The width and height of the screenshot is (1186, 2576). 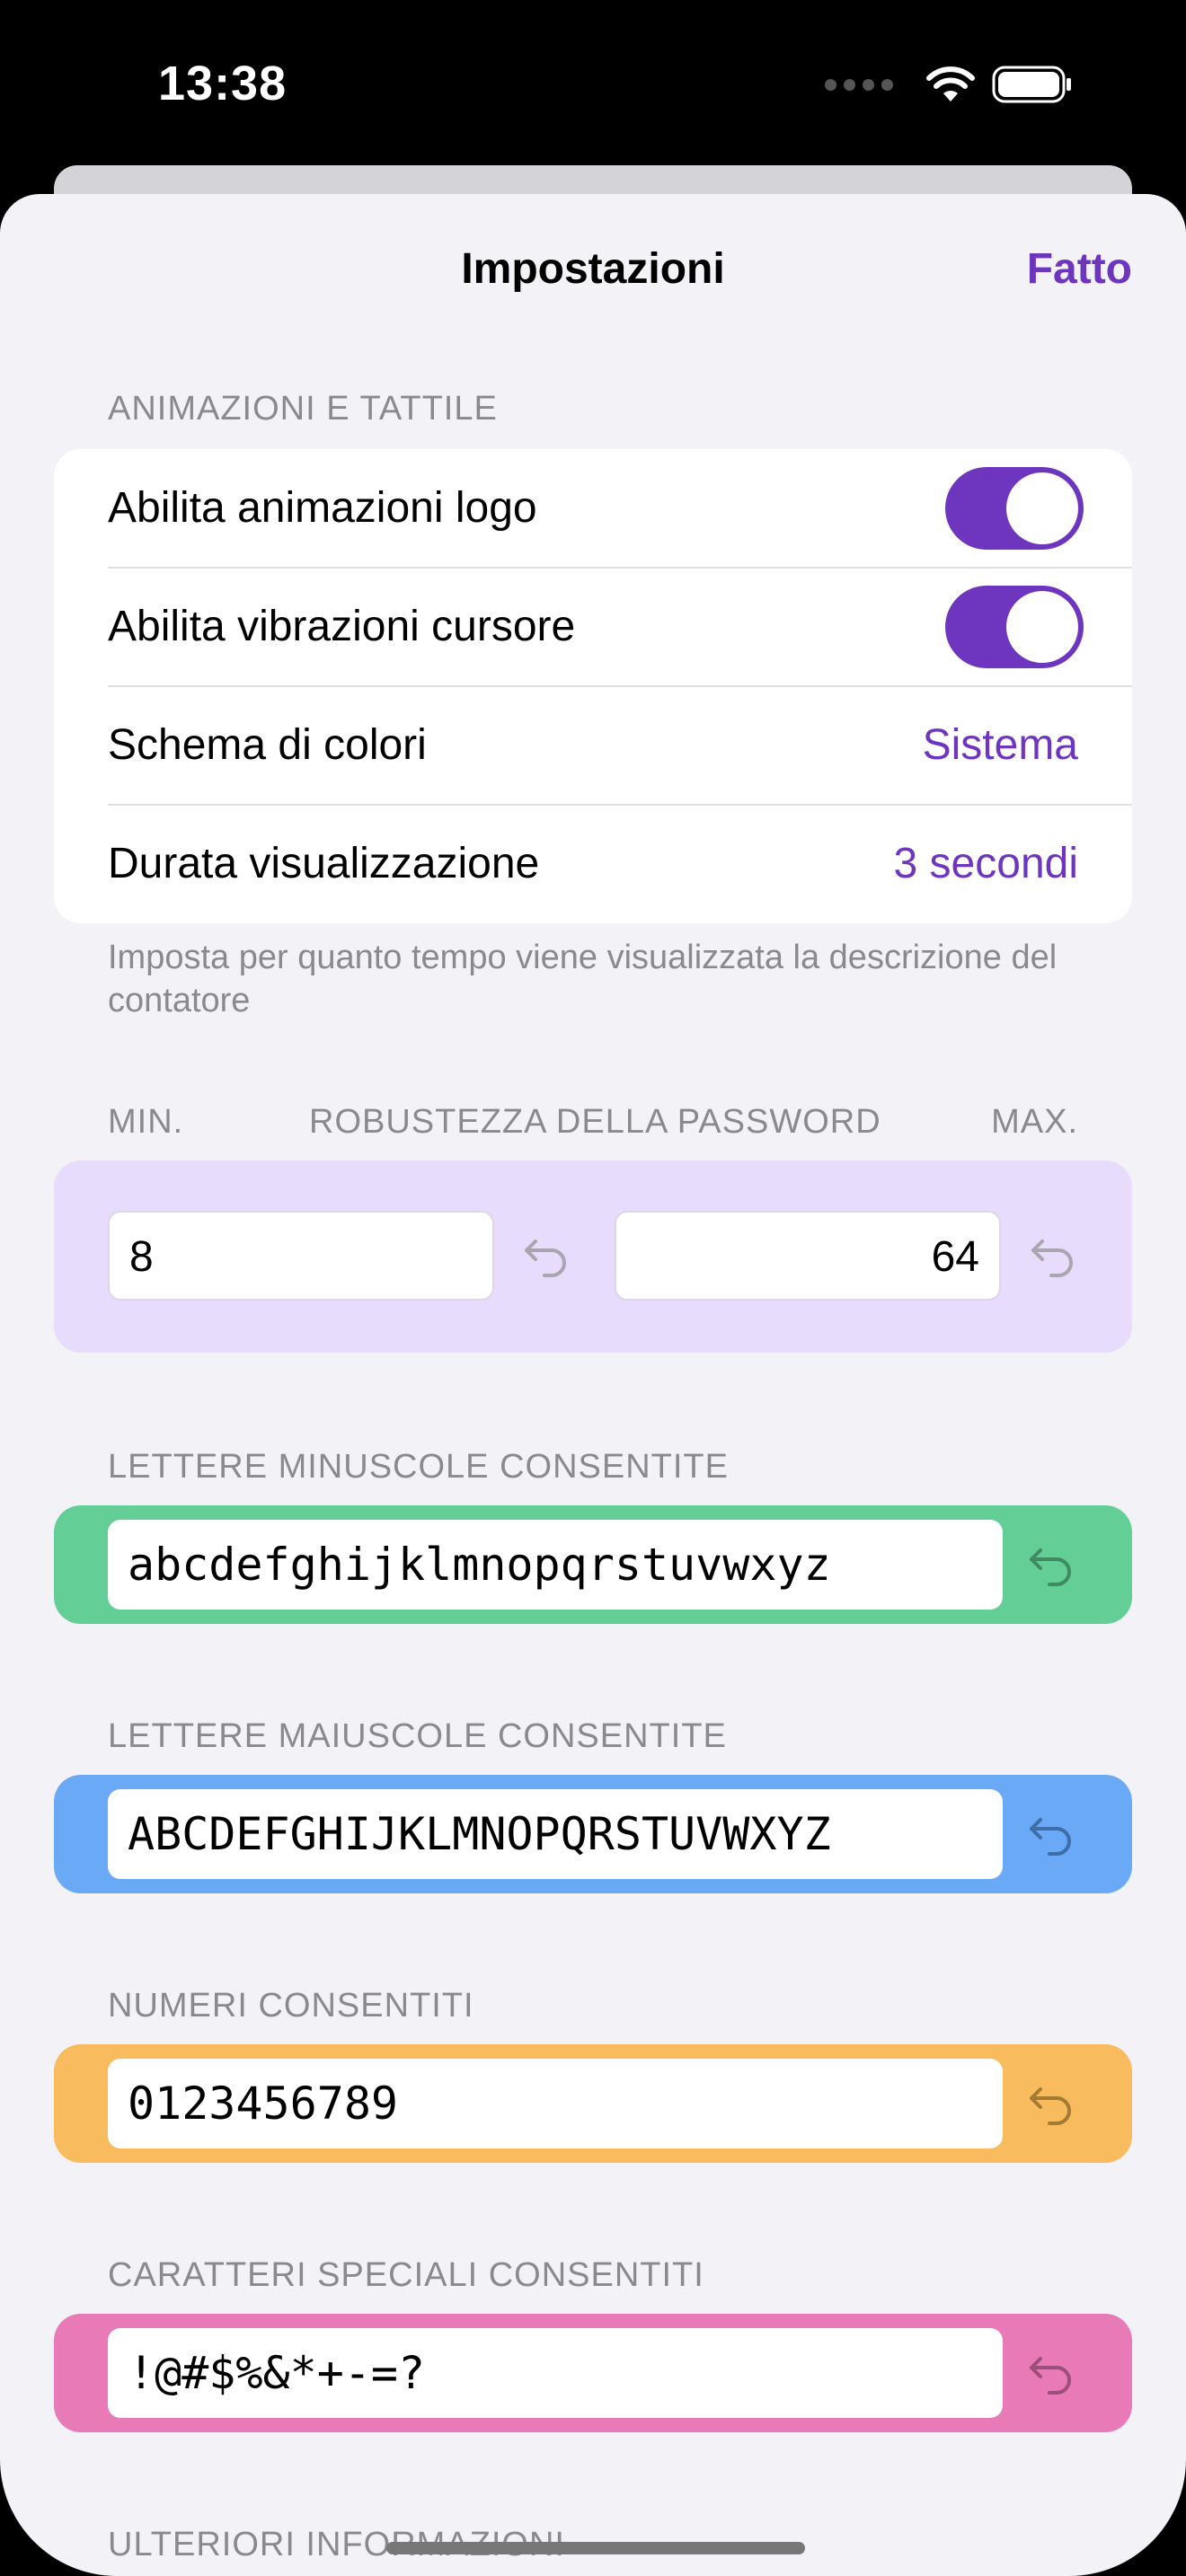 What do you see at coordinates (1014, 508) in the screenshot?
I see `logo-animations-toggle` at bounding box center [1014, 508].